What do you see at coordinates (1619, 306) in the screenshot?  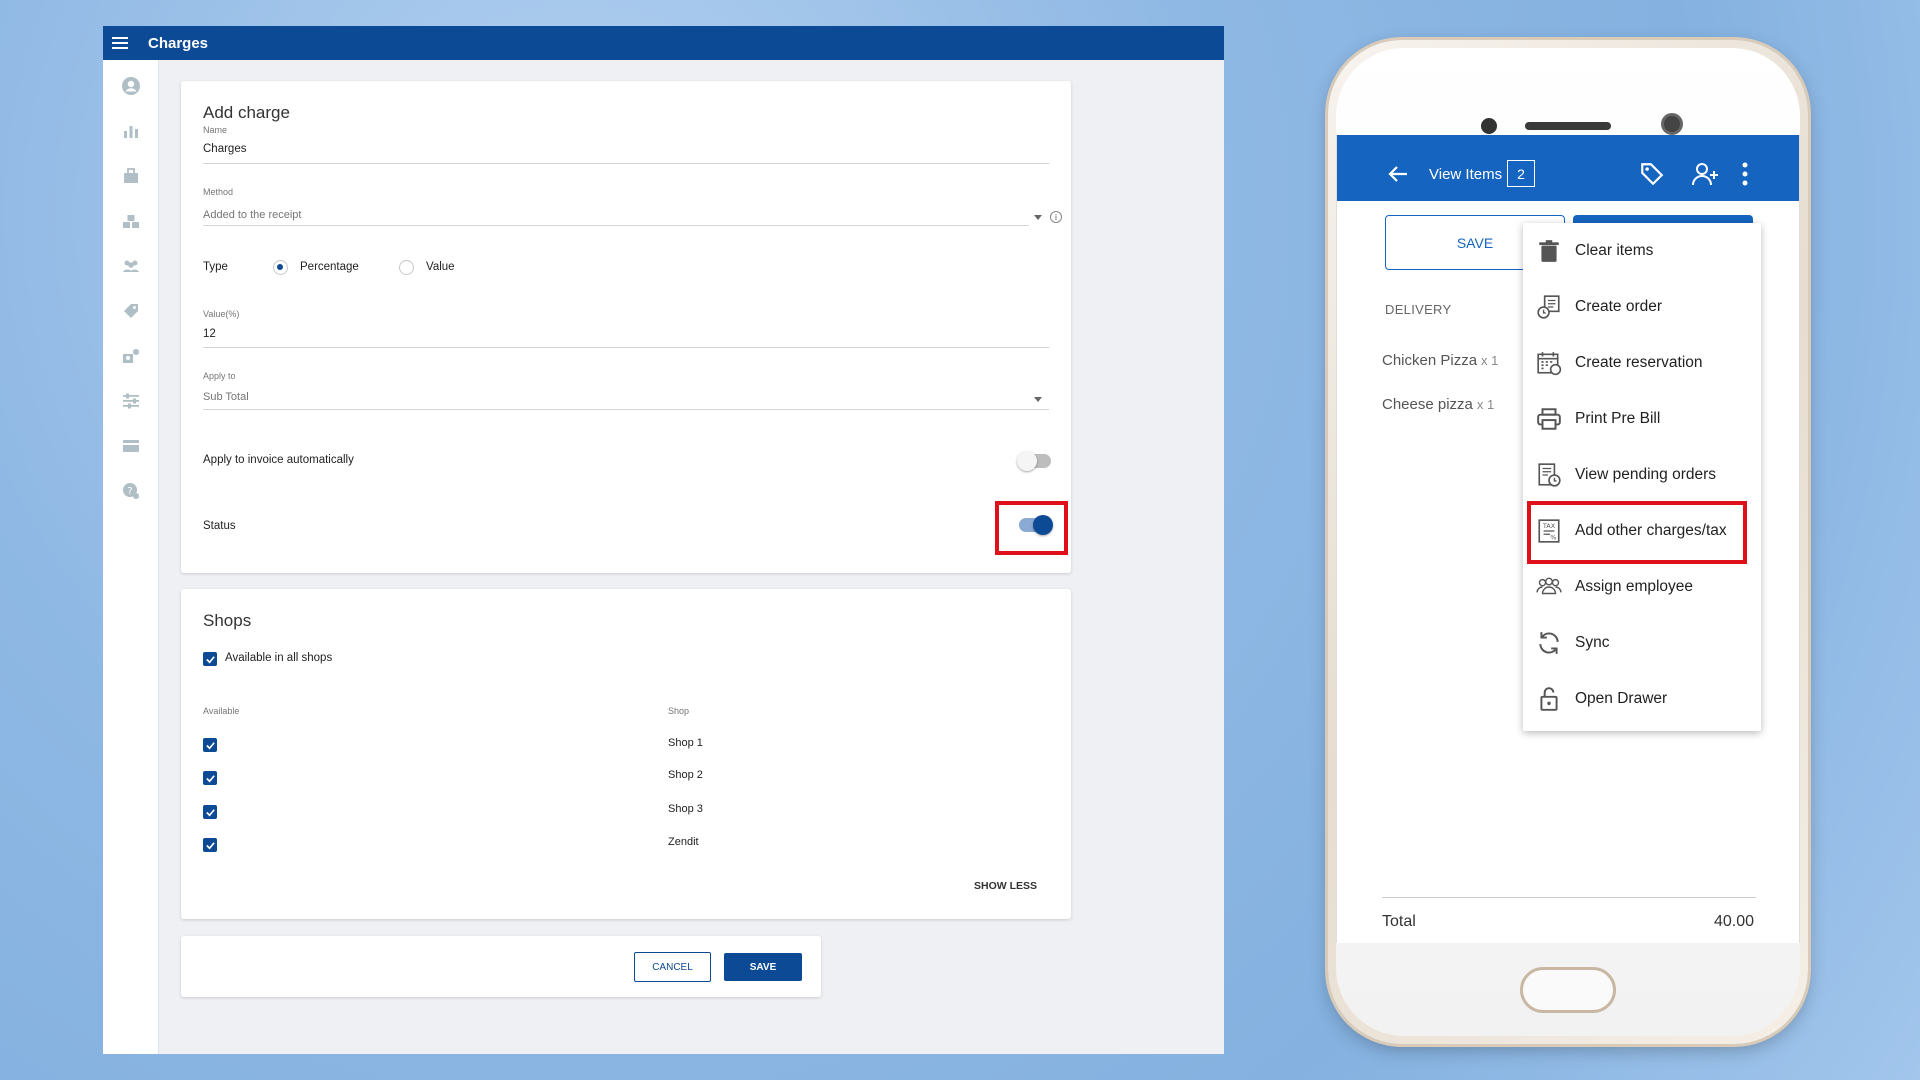 I see `menu-item-label: Create order` at bounding box center [1619, 306].